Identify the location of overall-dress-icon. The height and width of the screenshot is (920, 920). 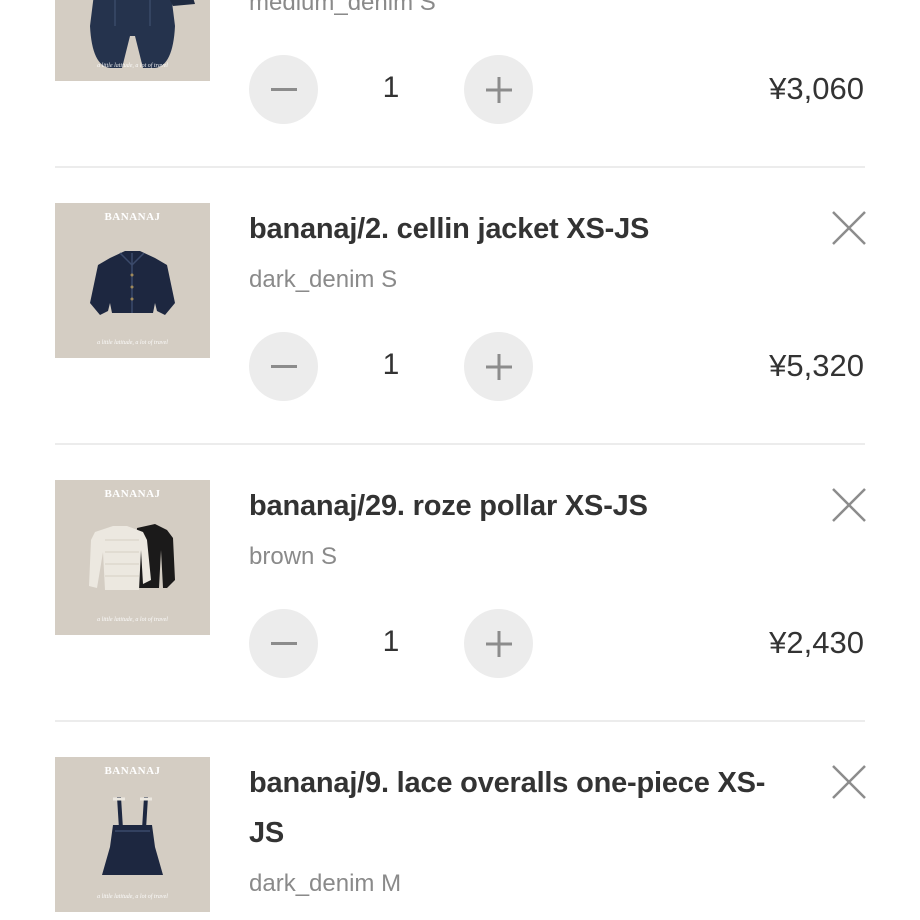
(132, 836).